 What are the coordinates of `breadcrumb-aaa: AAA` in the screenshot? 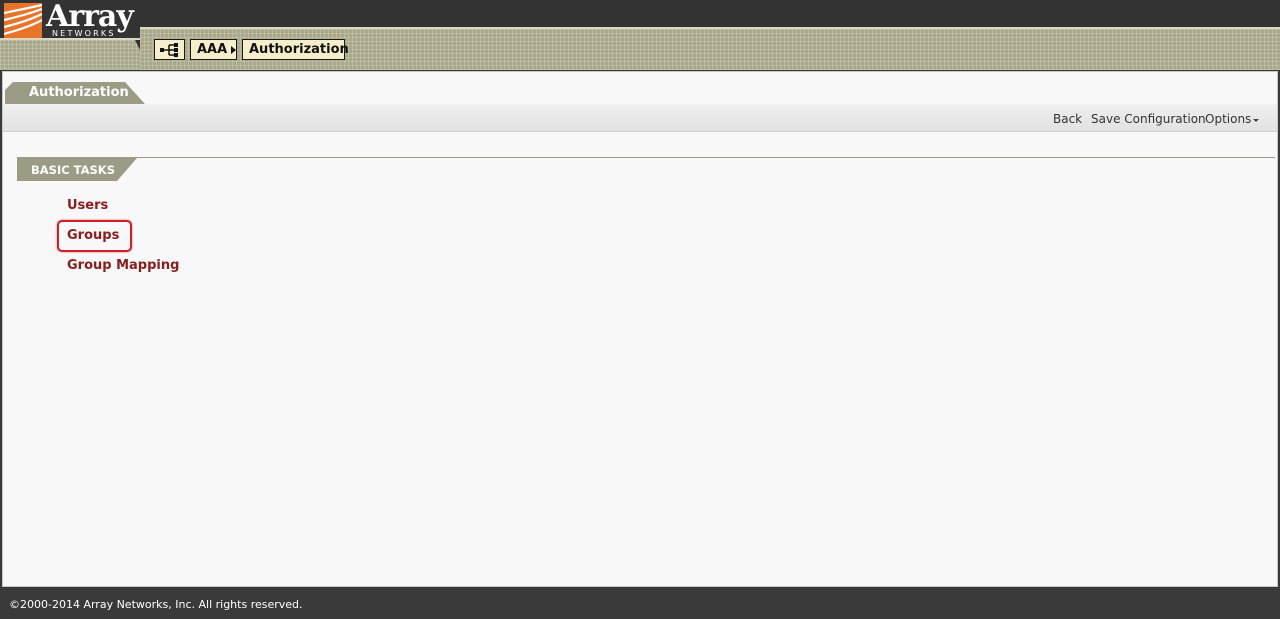 It's located at (213, 49).